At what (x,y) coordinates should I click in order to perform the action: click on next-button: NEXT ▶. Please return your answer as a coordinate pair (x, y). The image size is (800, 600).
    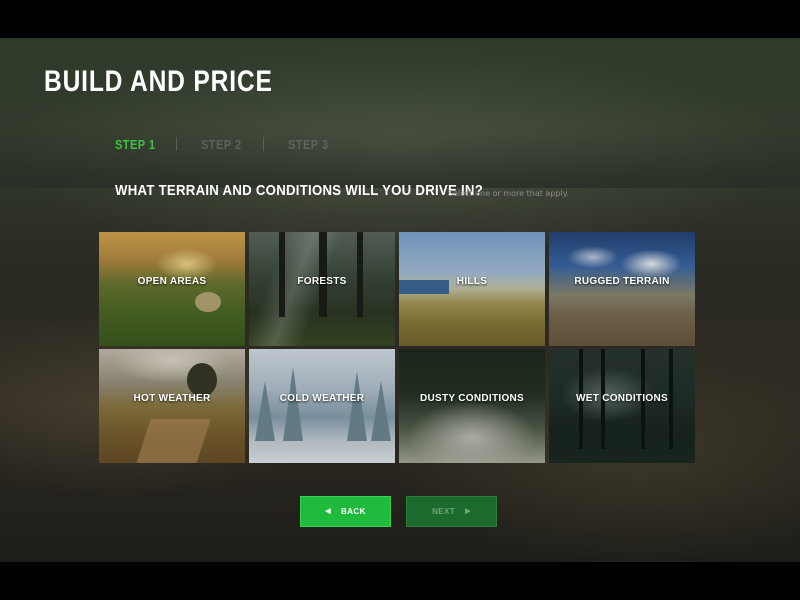
    Looking at the image, I should click on (451, 511).